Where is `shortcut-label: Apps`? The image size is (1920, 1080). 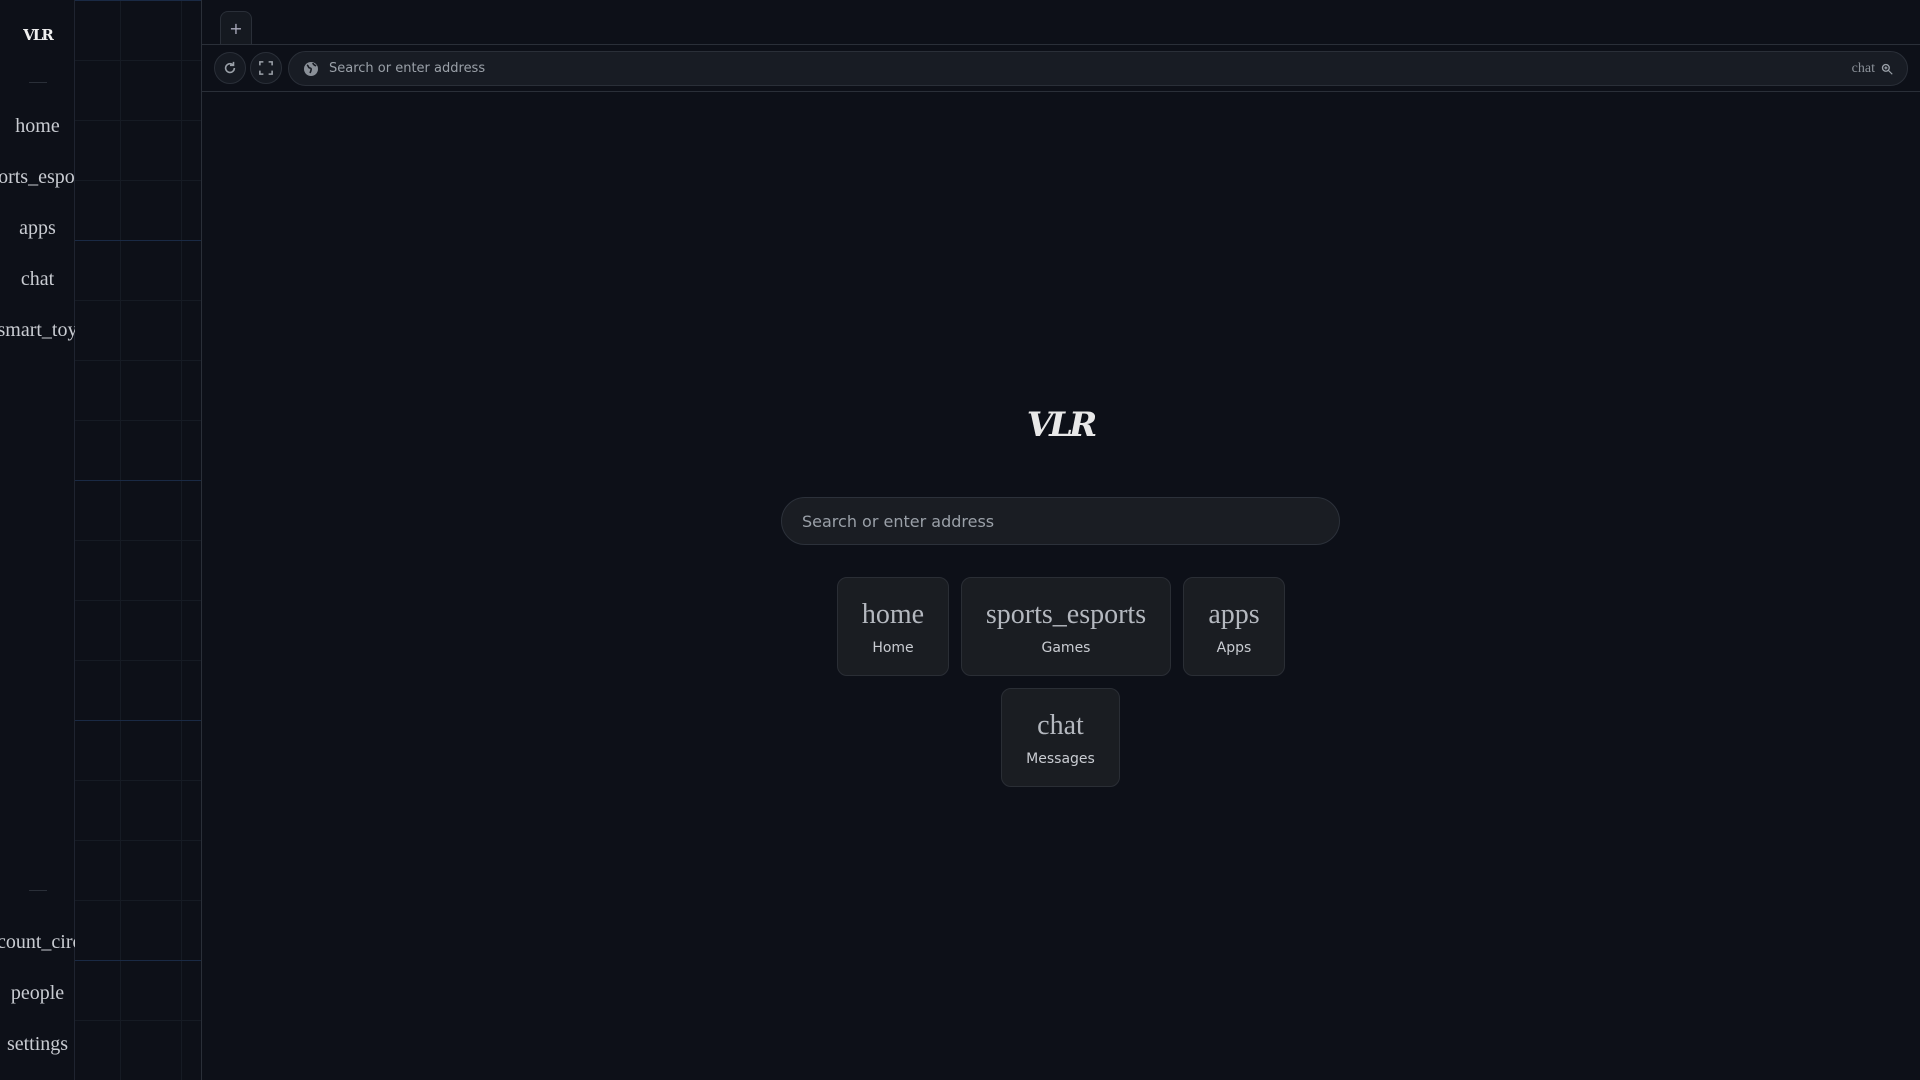
shortcut-label: Apps is located at coordinates (1234, 647).